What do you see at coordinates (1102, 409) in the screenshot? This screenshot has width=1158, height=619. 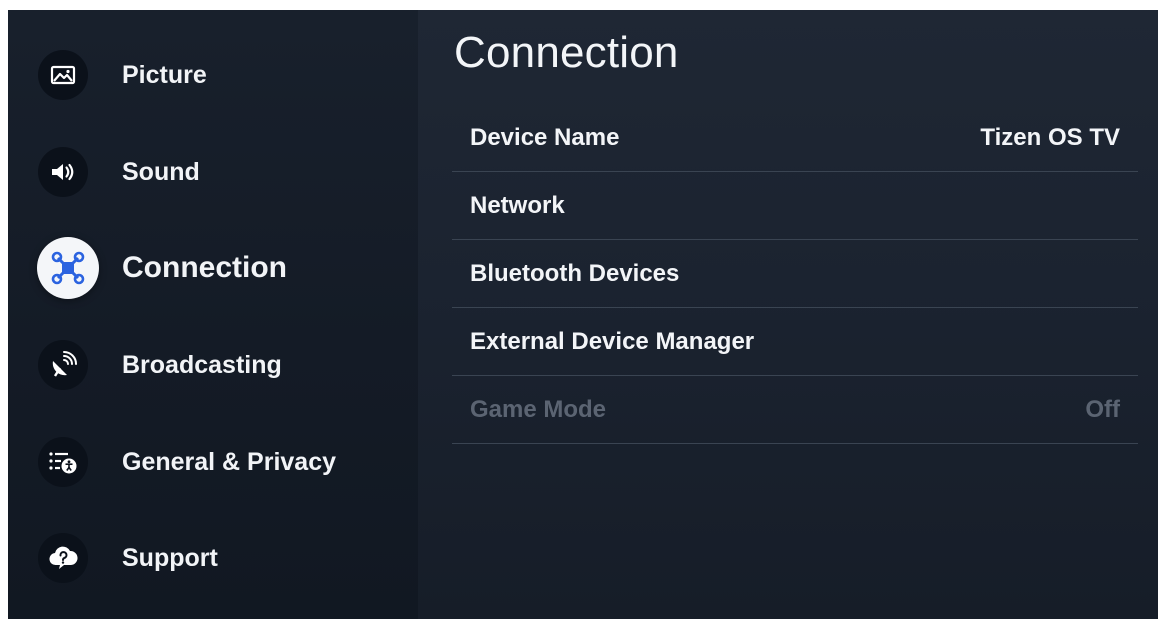 I see `menu-item-value: Off` at bounding box center [1102, 409].